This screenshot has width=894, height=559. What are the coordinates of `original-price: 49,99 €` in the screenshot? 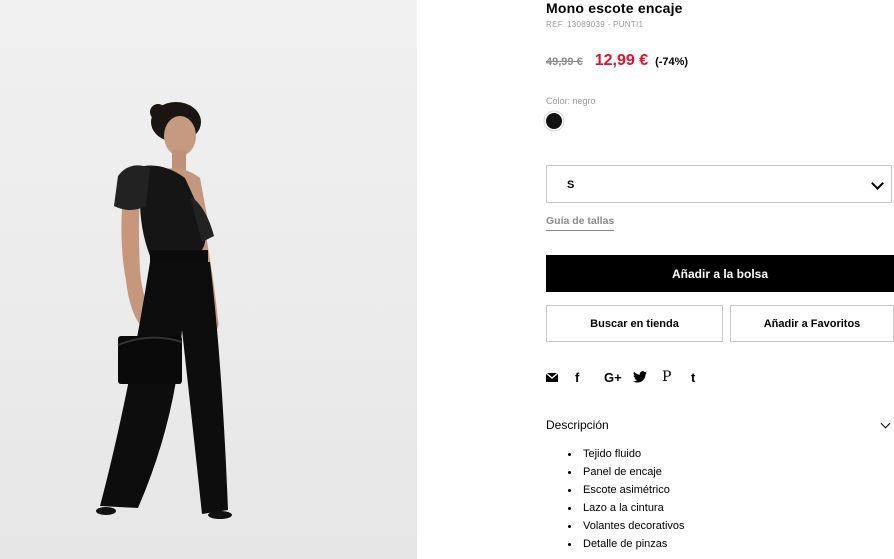 It's located at (564, 62).